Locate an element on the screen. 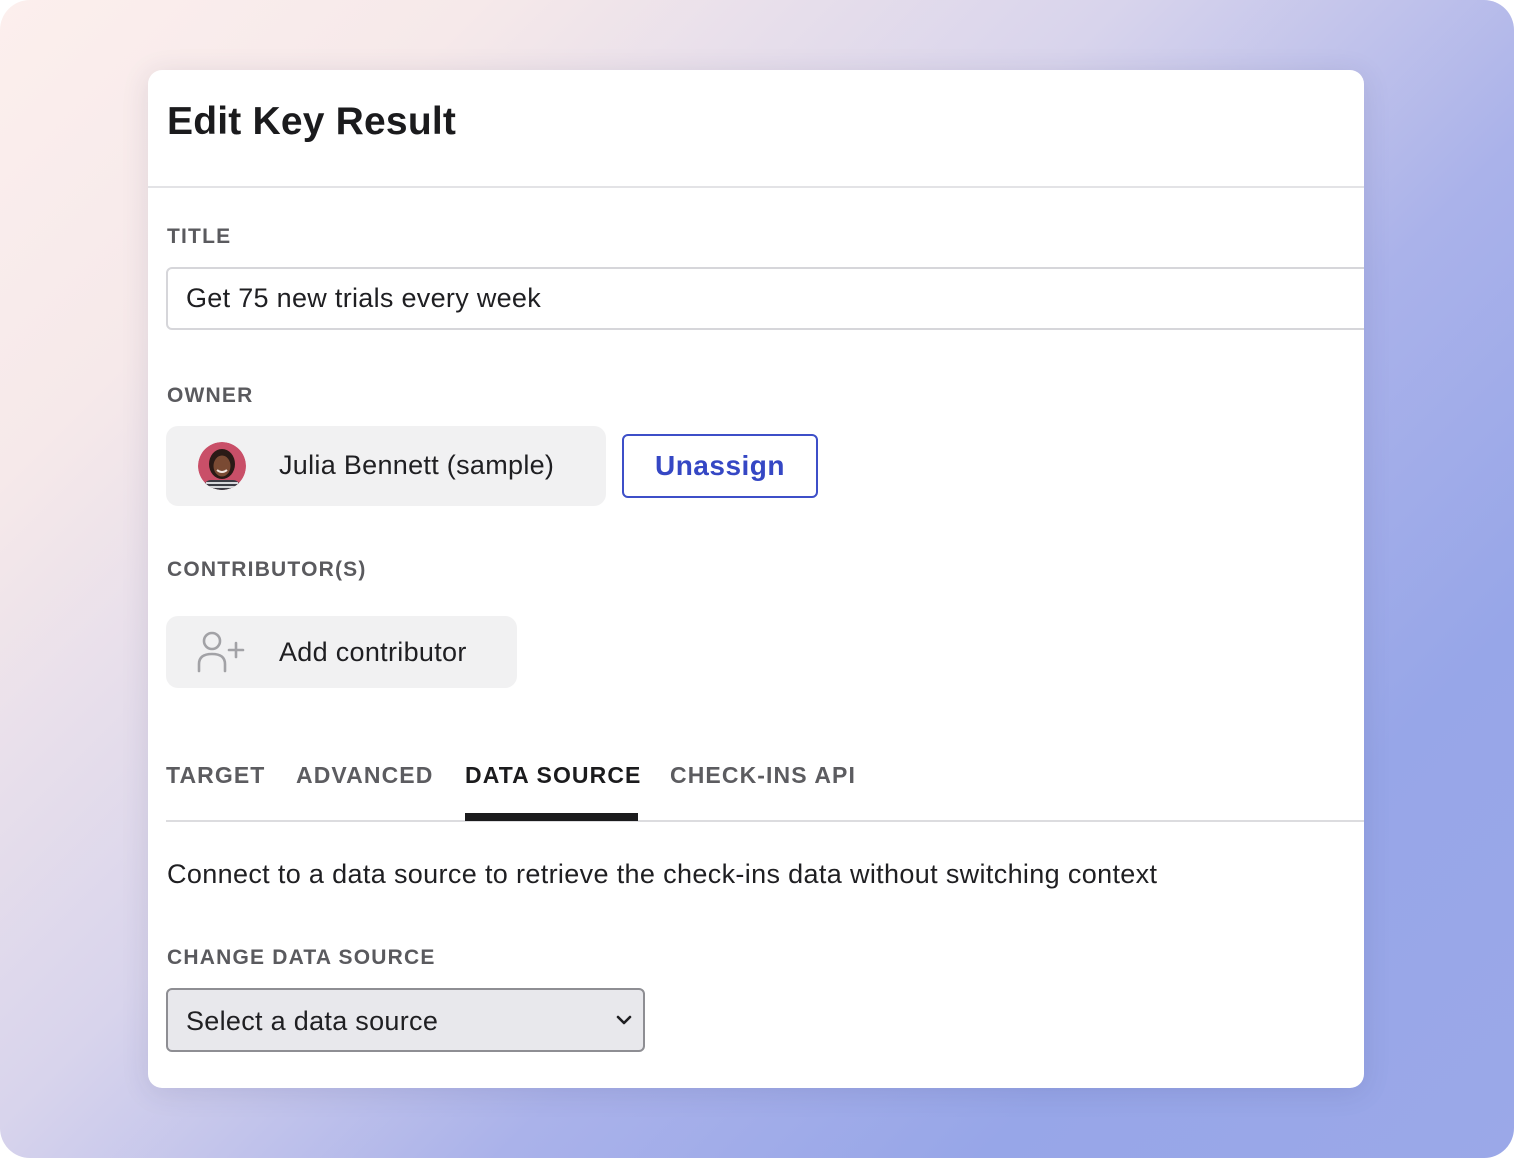 Image resolution: width=1514 pixels, height=1158 pixels. data-source-select: Select a data source is located at coordinates (405, 1020).